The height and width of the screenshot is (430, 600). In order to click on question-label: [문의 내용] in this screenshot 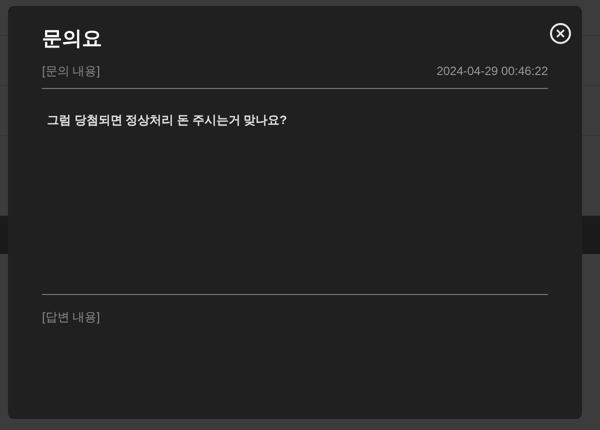, I will do `click(71, 71)`.